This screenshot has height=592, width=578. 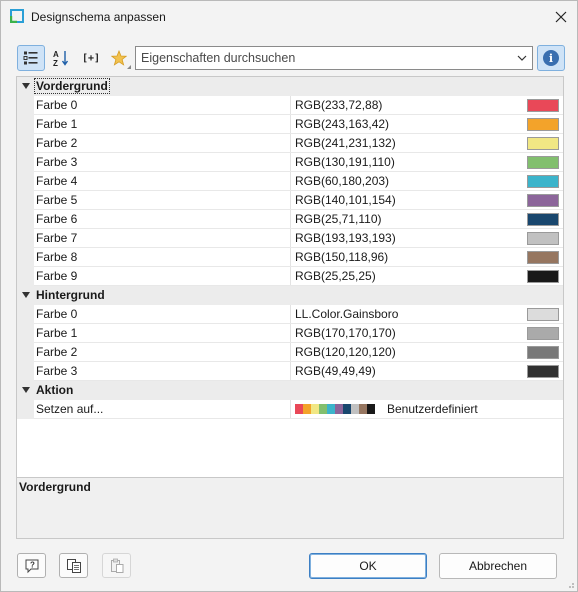 What do you see at coordinates (290, 200) in the screenshot?
I see `property-row: Farbe 5 RGB(140,101,154)` at bounding box center [290, 200].